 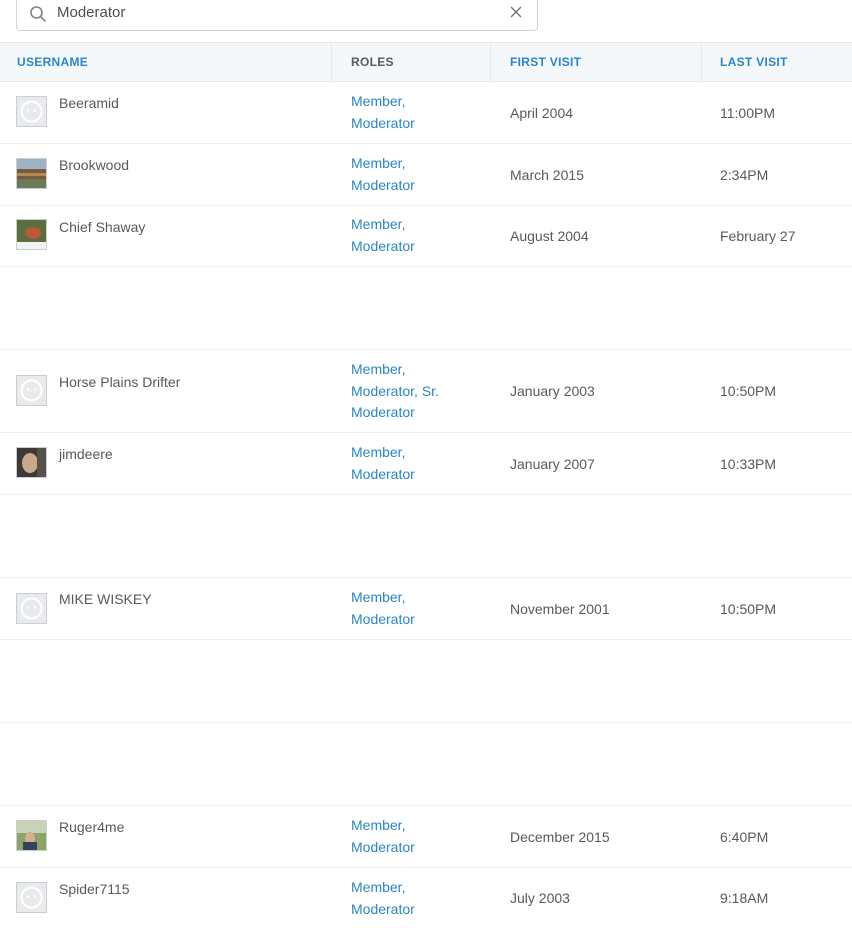 What do you see at coordinates (547, 175) in the screenshot?
I see `first-visit-date: March 2015` at bounding box center [547, 175].